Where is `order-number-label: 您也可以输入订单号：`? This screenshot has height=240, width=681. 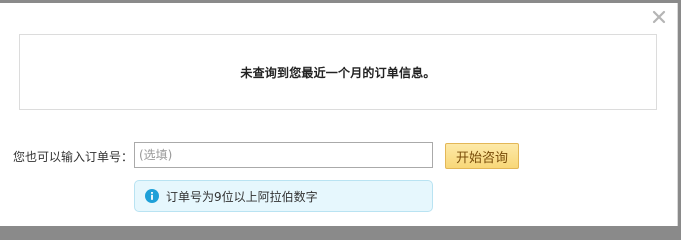
order-number-label: 您也可以输入订单号： is located at coordinates (73, 157).